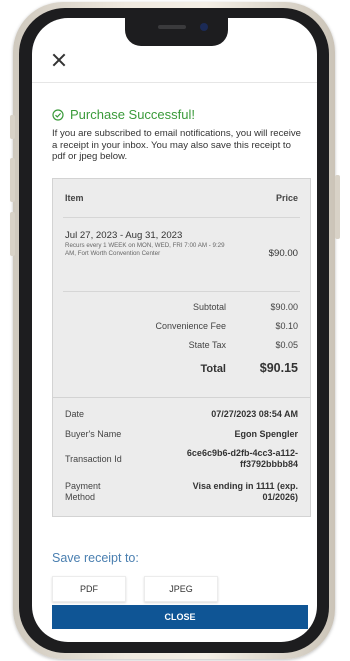 This screenshot has width=350, height=661. Describe the element at coordinates (93, 459) in the screenshot. I see `transaction-id-label: Transaction Id` at that location.